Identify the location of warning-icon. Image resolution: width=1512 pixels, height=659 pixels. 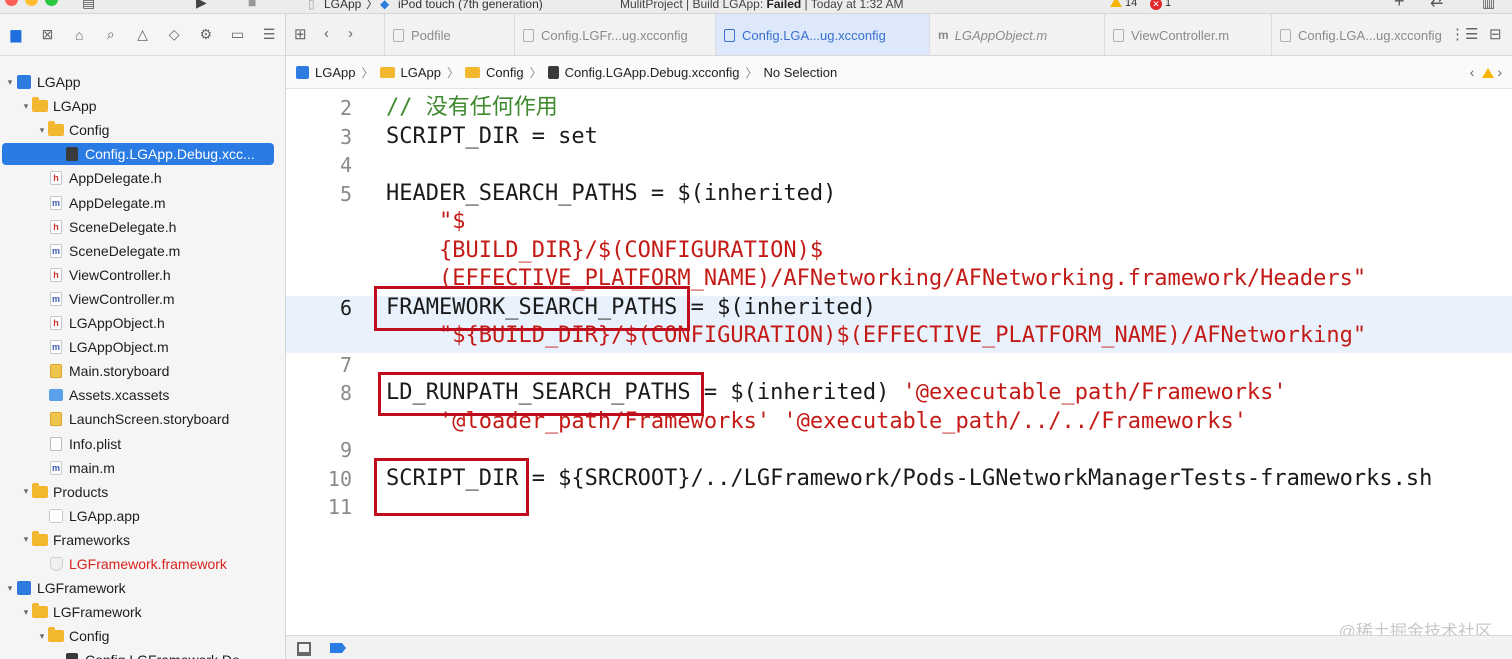
(1488, 73).